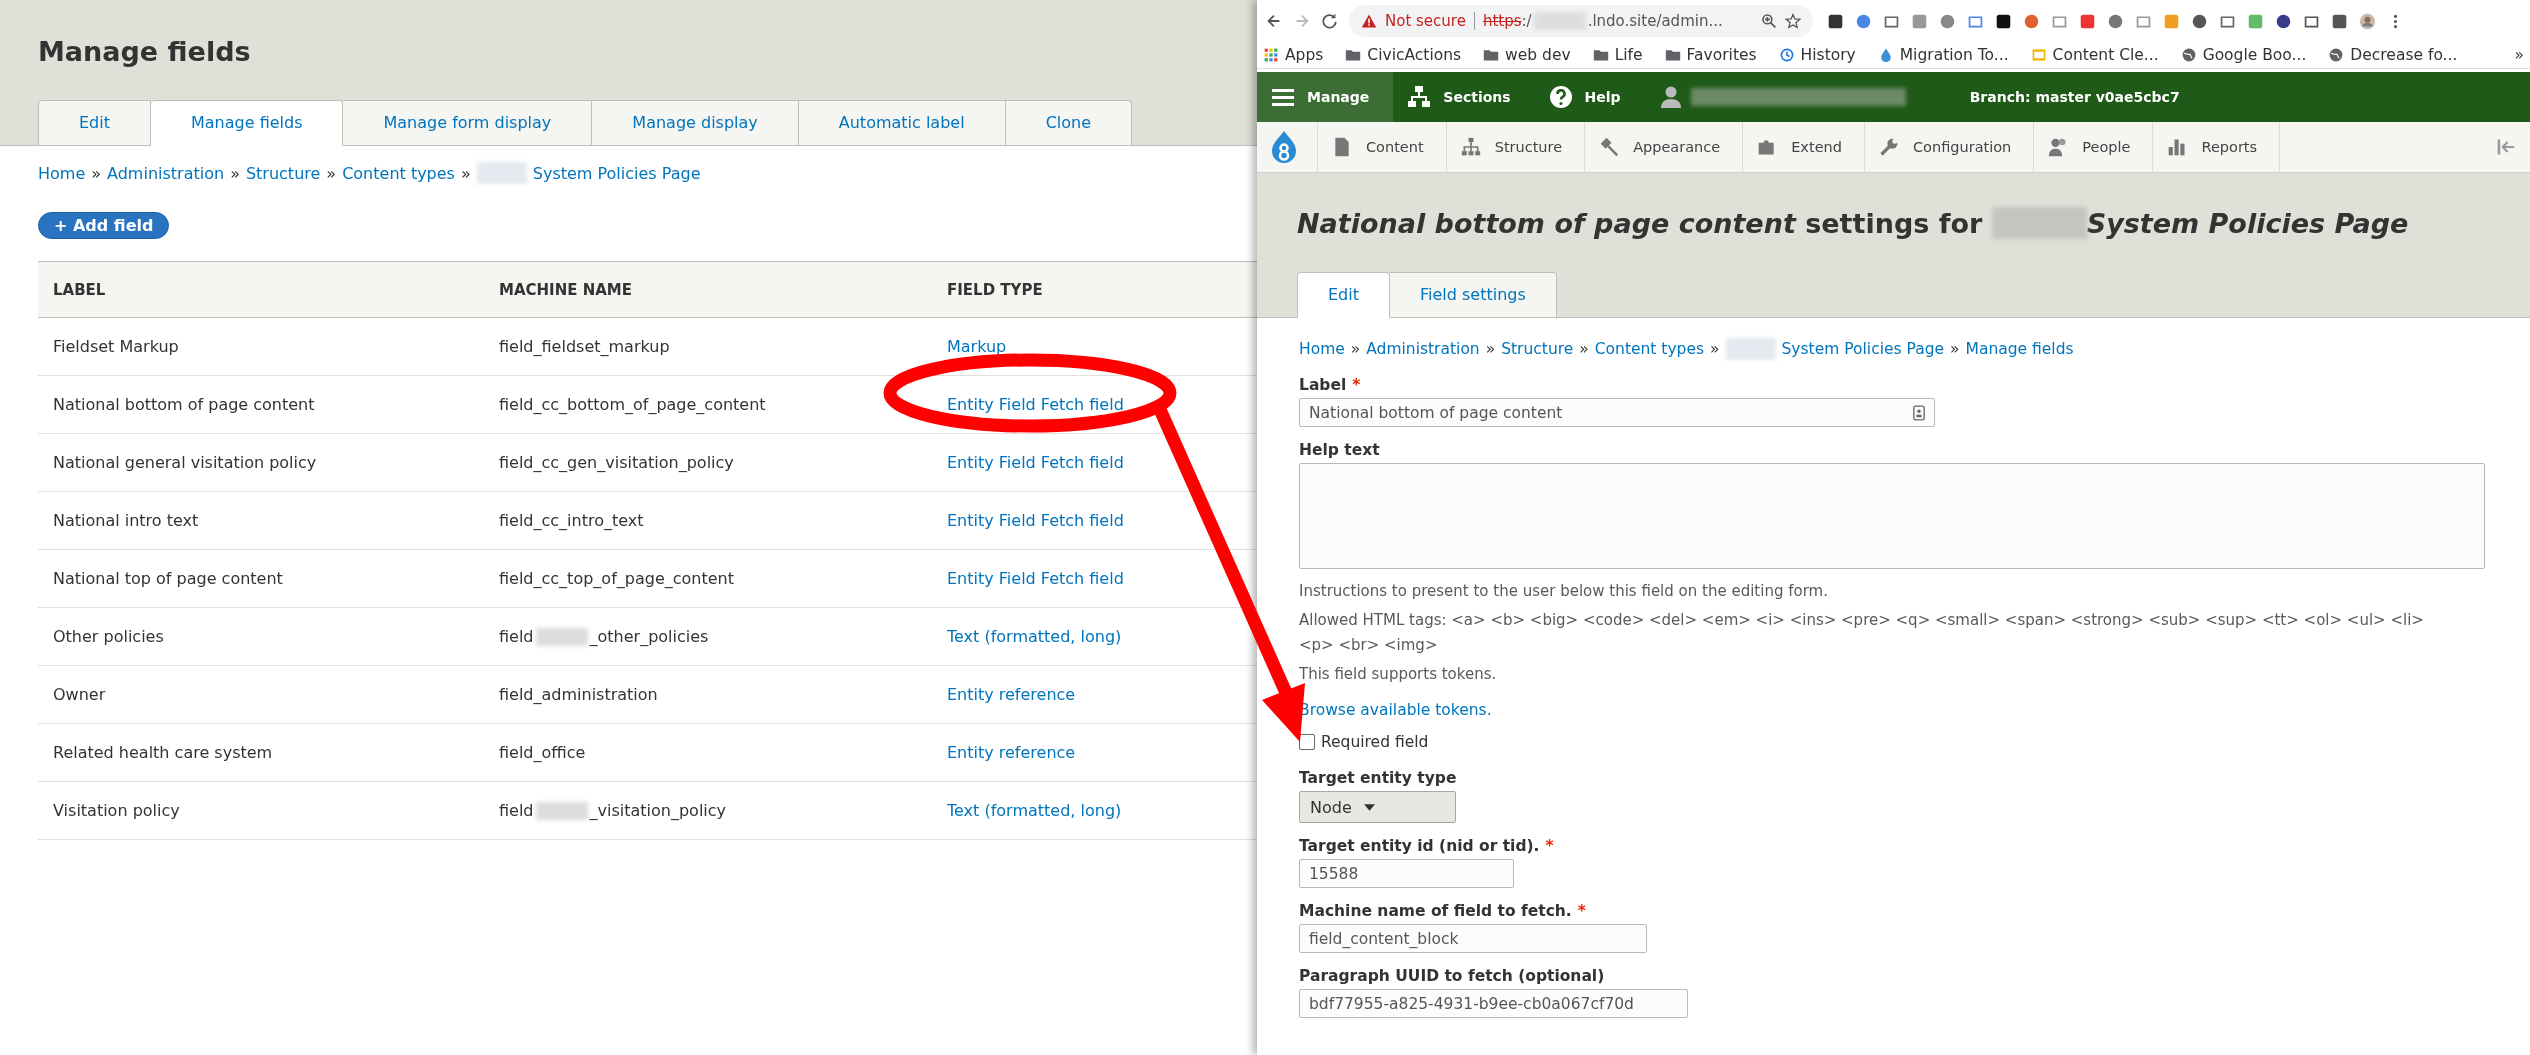 This screenshot has height=1055, width=2530. Describe the element at coordinates (1560, 97) in the screenshot. I see `help-icon` at that location.